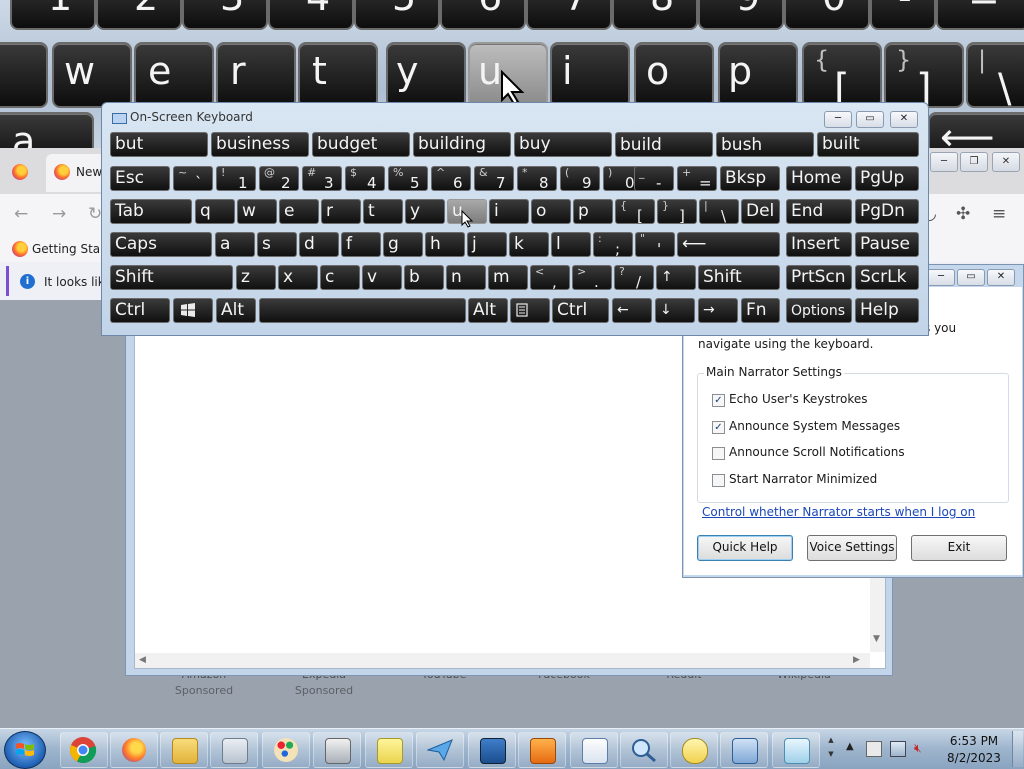 The height and width of the screenshot is (769, 1024). Describe the element at coordinates (739, 277) in the screenshot. I see `key-shift-right: Shift` at that location.